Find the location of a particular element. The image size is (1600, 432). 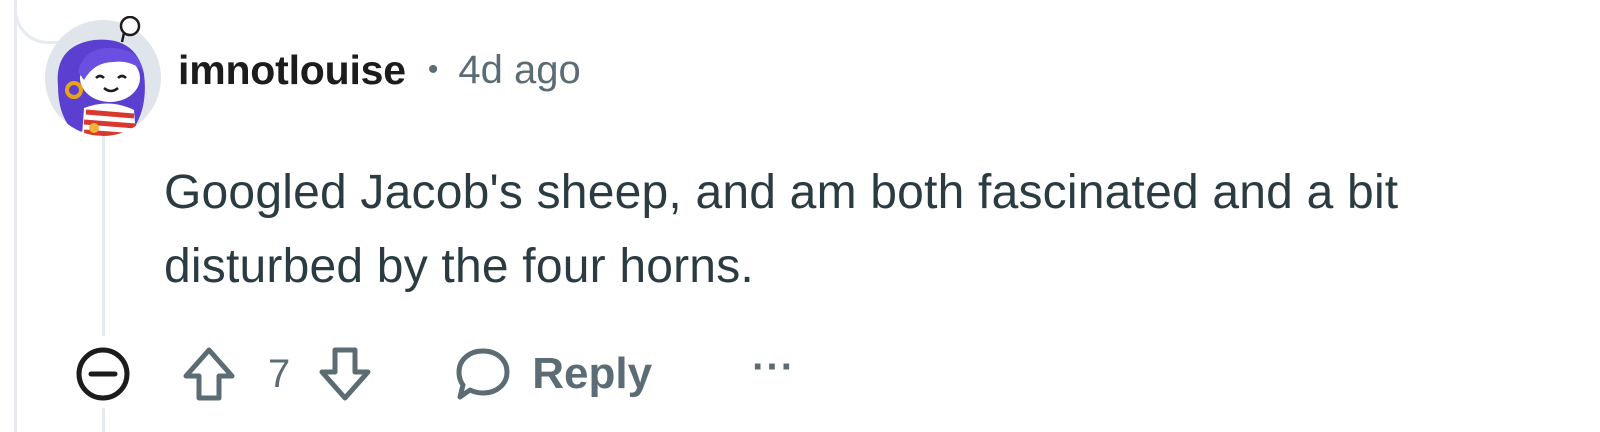

upvote-icon is located at coordinates (209, 374).